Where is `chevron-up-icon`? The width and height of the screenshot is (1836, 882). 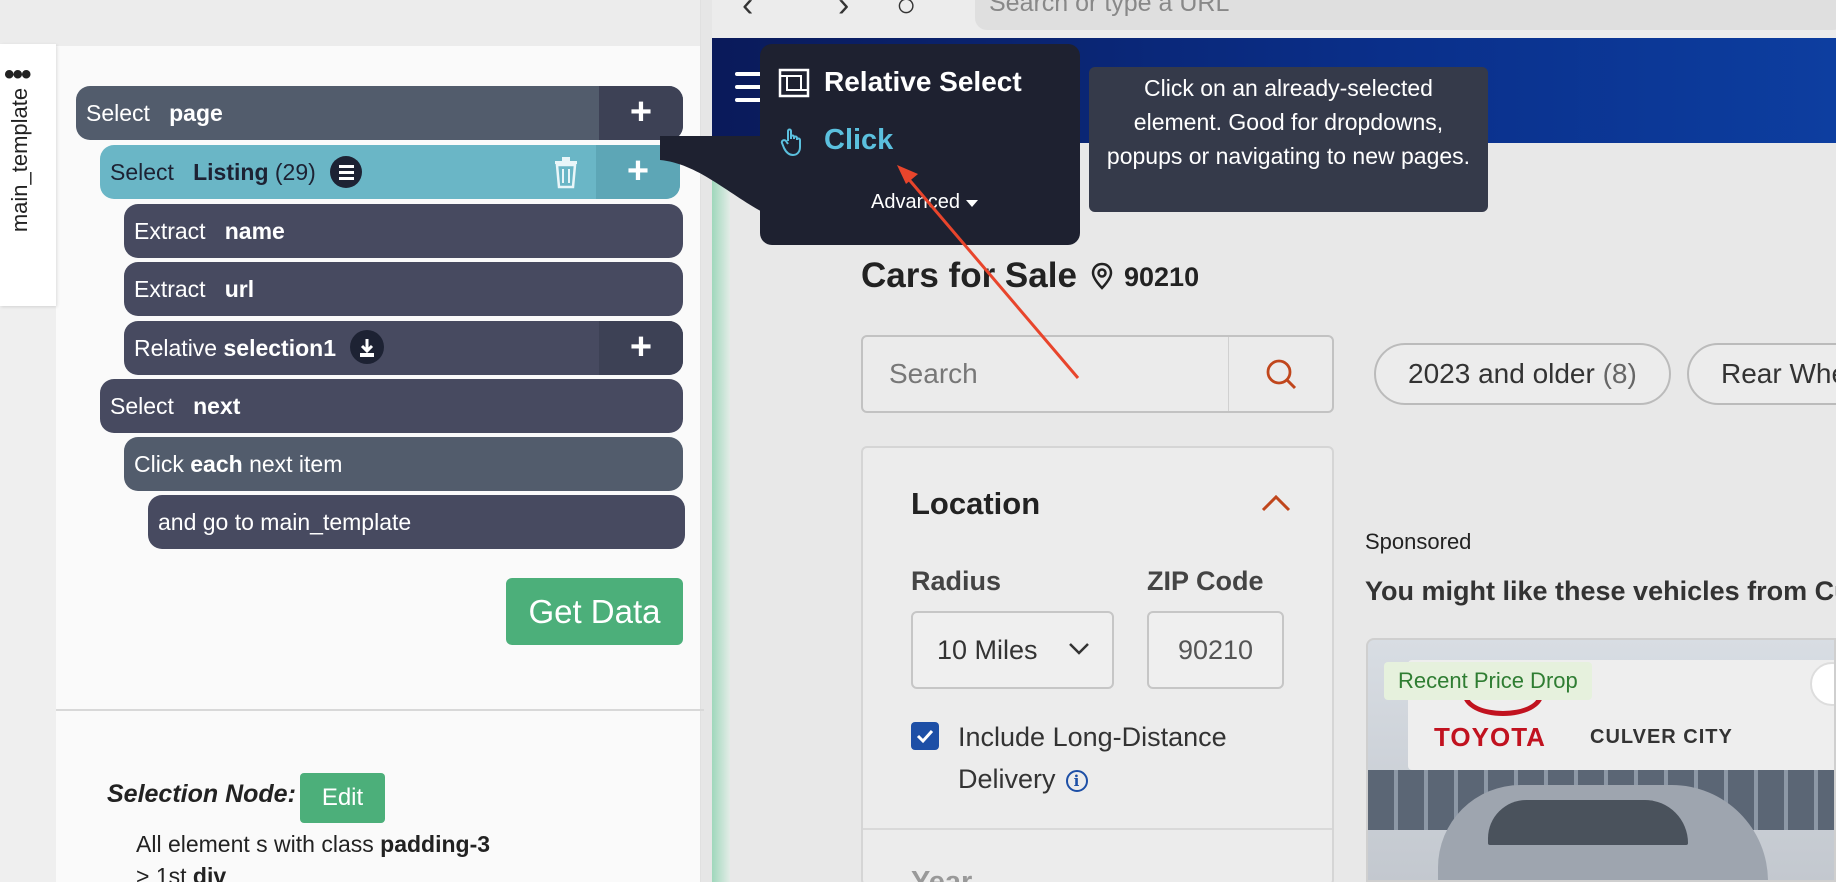 chevron-up-icon is located at coordinates (1276, 503).